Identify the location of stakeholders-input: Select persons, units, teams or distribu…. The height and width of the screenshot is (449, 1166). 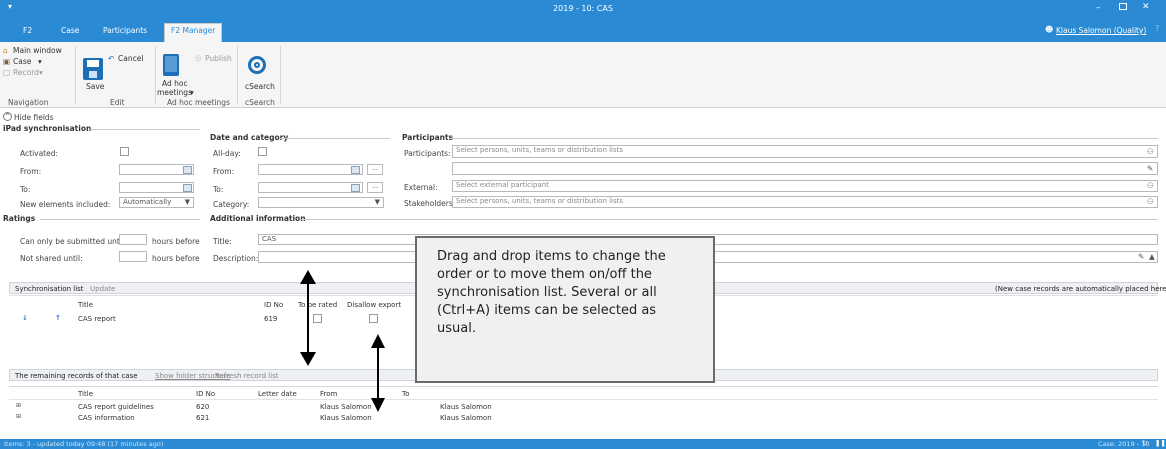
(805, 202).